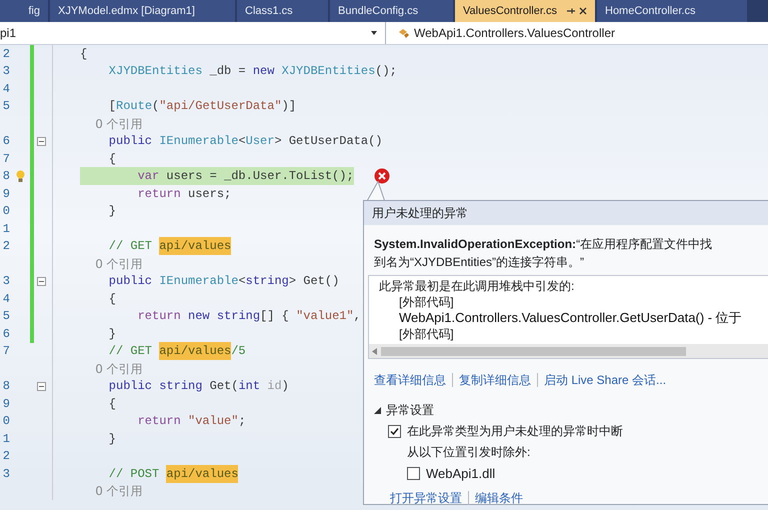 This screenshot has height=510, width=768. Describe the element at coordinates (275, 317) in the screenshot. I see `code-token: [] {` at that location.